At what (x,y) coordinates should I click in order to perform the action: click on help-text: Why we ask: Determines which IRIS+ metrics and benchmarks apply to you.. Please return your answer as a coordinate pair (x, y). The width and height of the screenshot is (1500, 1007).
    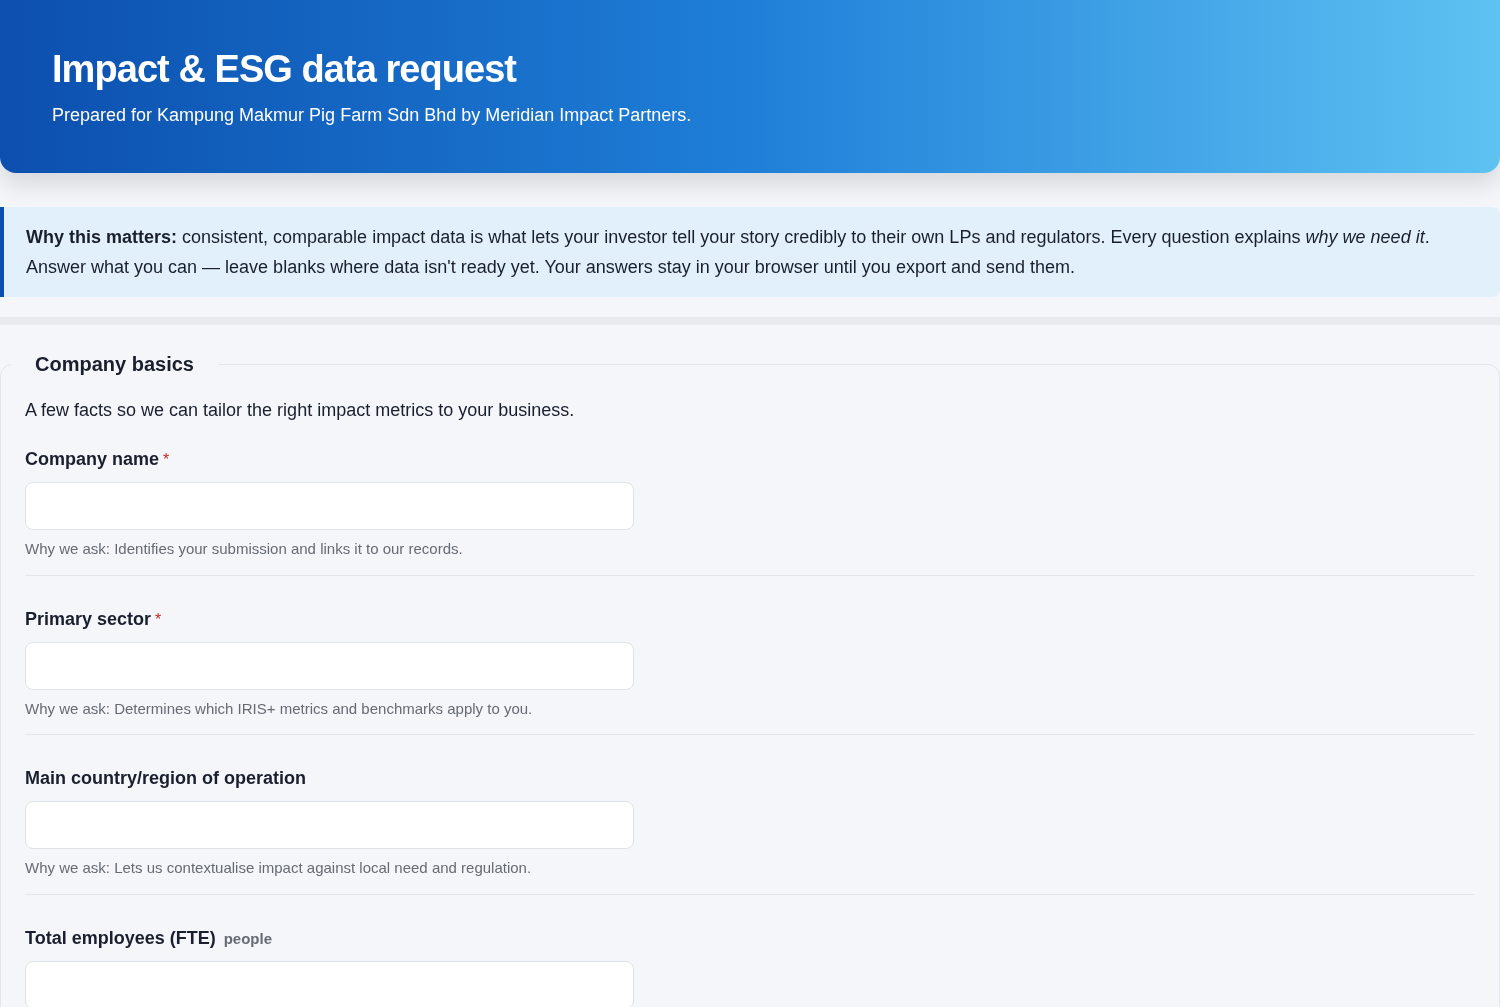
    Looking at the image, I should click on (279, 708).